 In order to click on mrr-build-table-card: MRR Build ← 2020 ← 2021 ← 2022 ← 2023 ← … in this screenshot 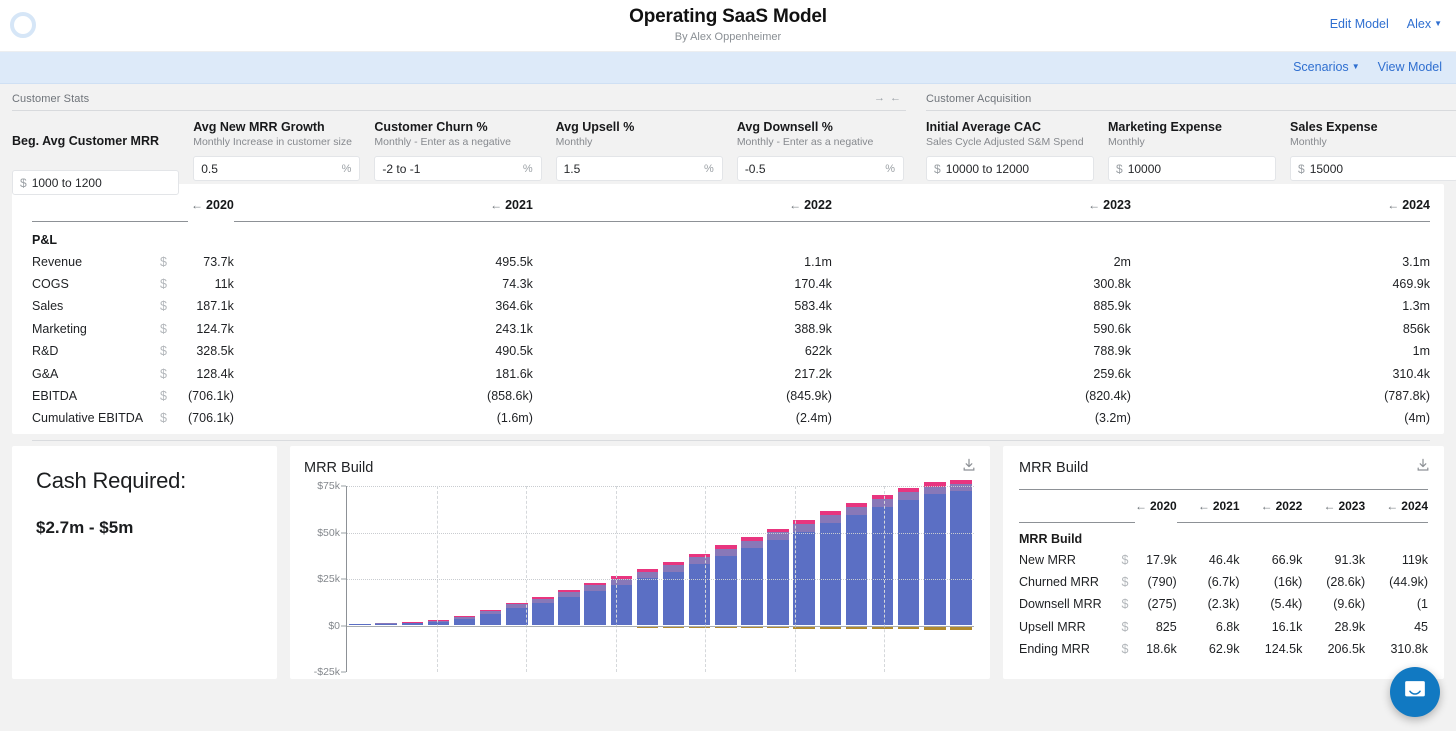, I will do `click(1223, 562)`.